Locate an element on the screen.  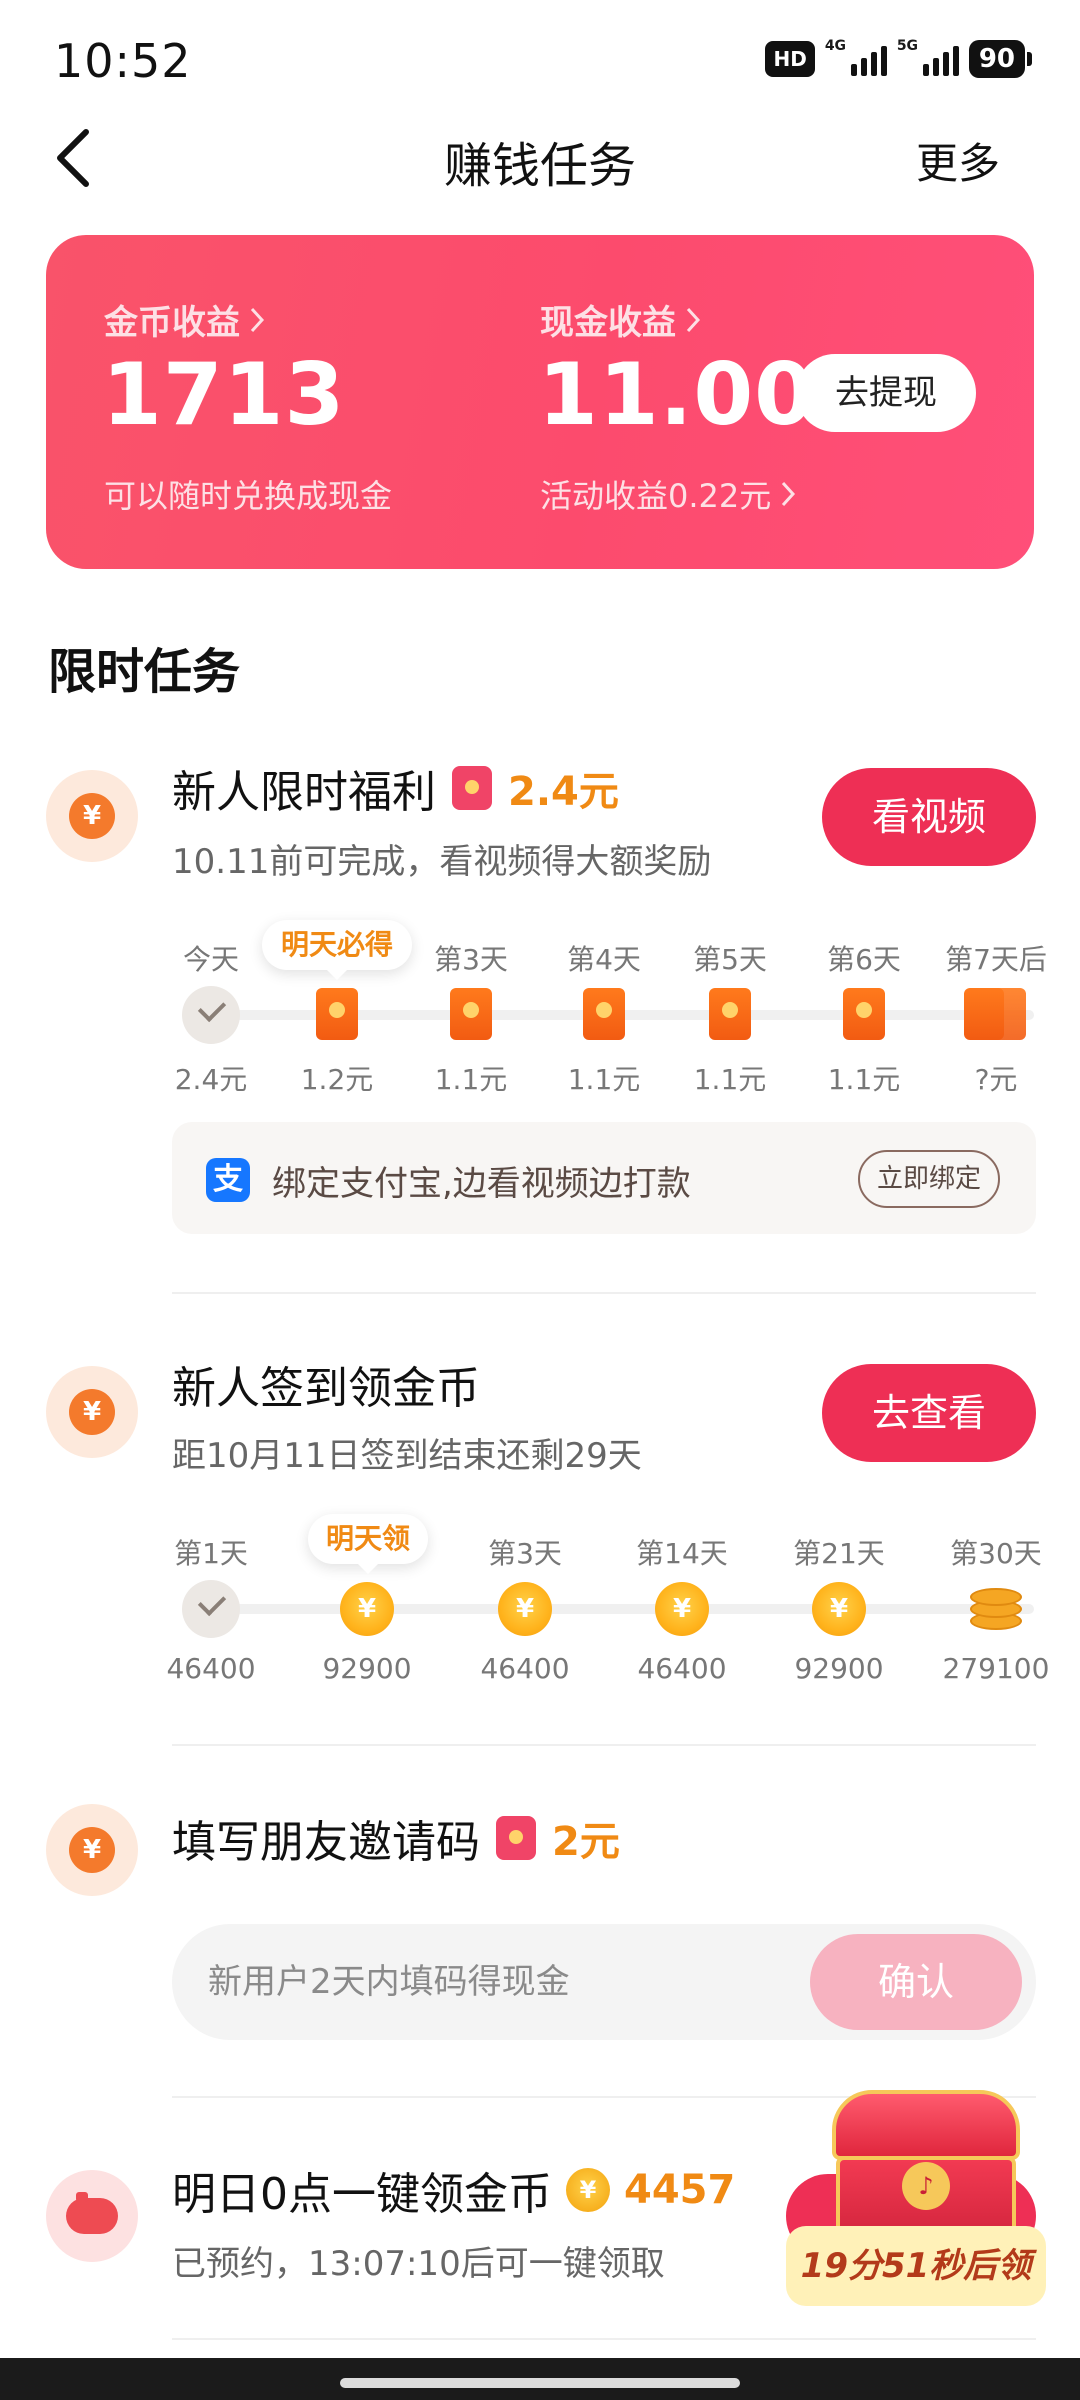
signal-5g-icon: 5G is located at coordinates (928, 57).